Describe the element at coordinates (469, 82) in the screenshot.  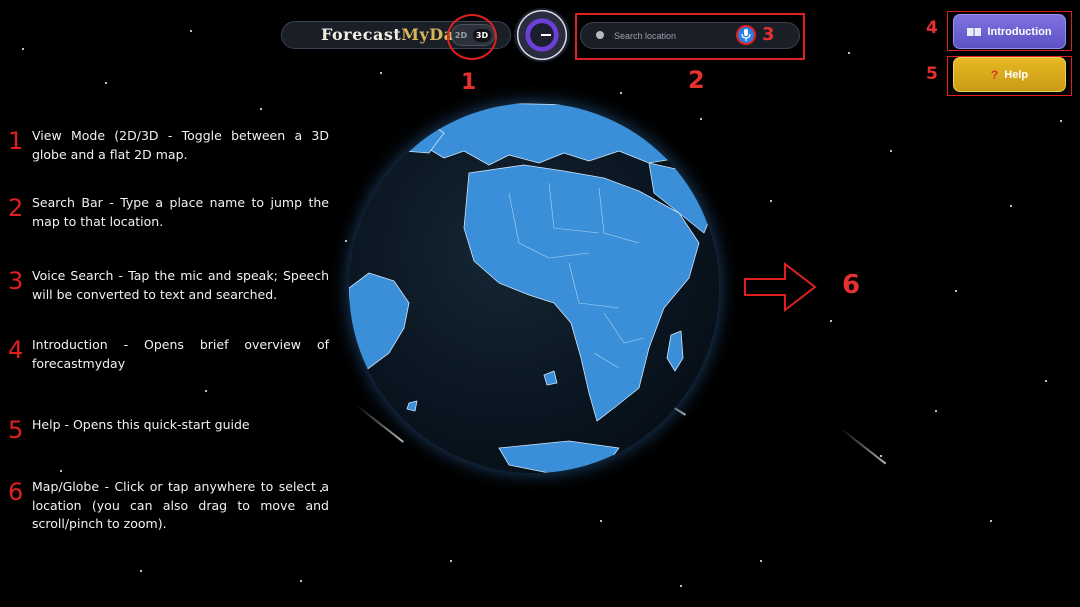
I see `callout-number-1: 1` at that location.